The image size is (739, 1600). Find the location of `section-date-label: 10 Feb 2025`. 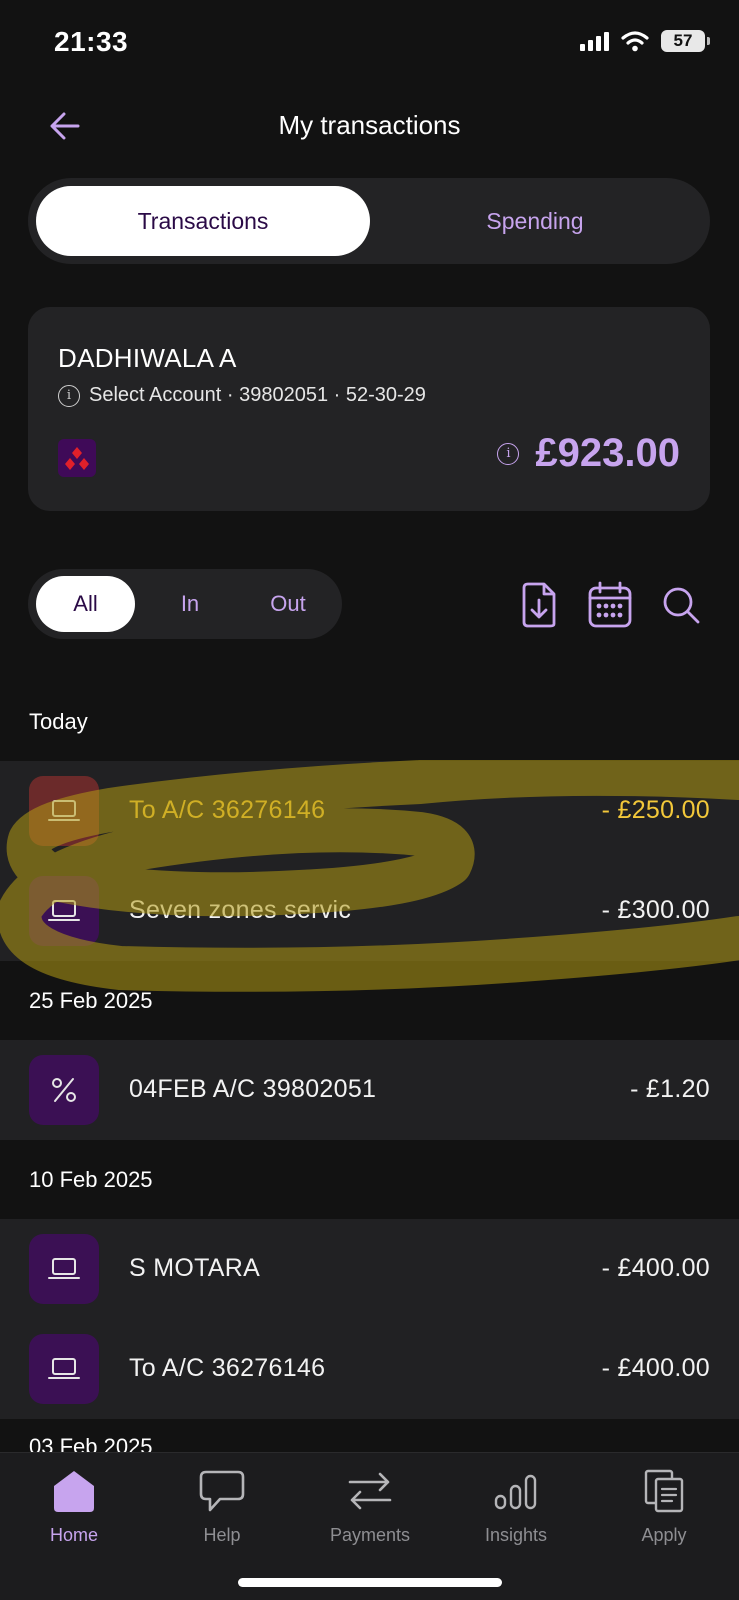

section-date-label: 10 Feb 2025 is located at coordinates (91, 1179).